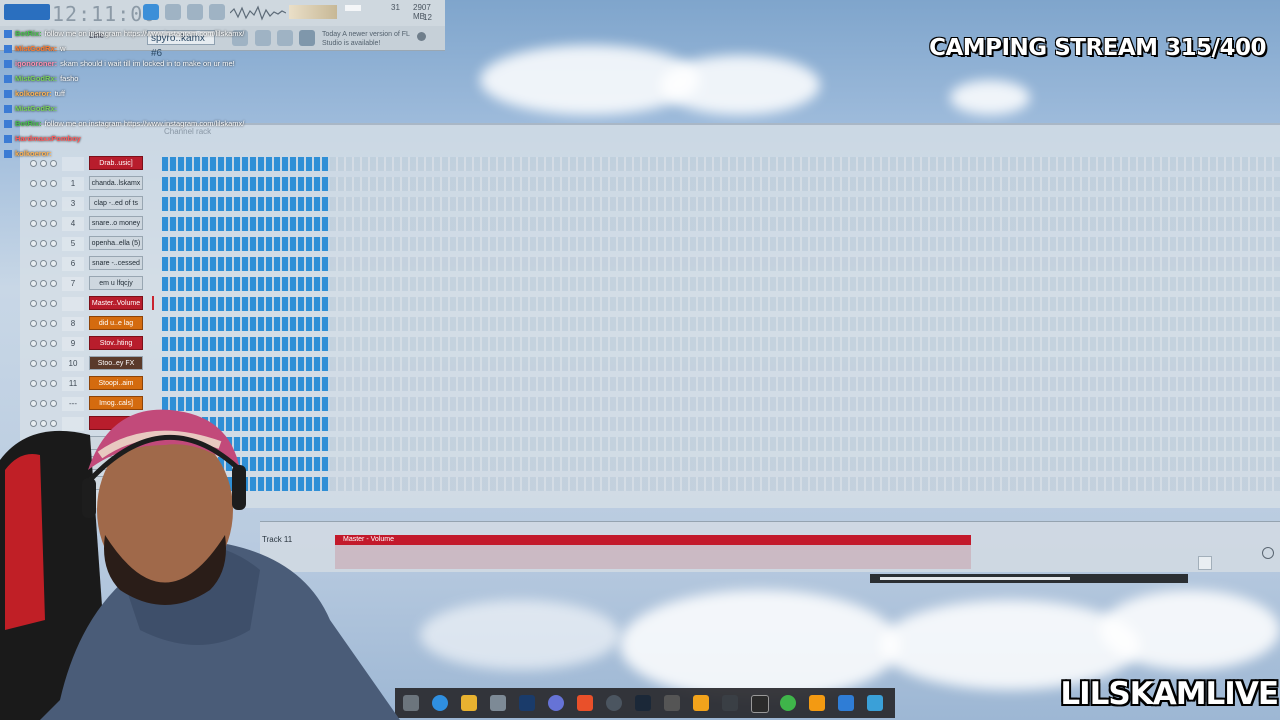 This screenshot has width=1280, height=720. What do you see at coordinates (73, 344) in the screenshot?
I see `mixer-track-number: 9` at bounding box center [73, 344].